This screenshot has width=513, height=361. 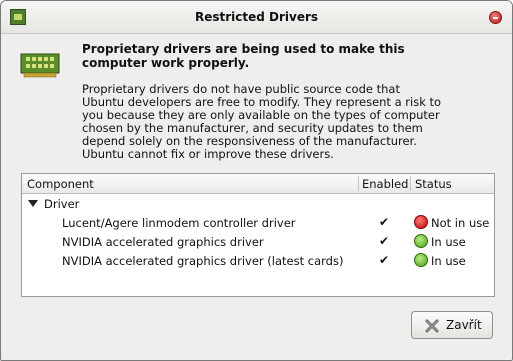 What do you see at coordinates (385, 184) in the screenshot?
I see `column-header-enabled: Enabled` at bounding box center [385, 184].